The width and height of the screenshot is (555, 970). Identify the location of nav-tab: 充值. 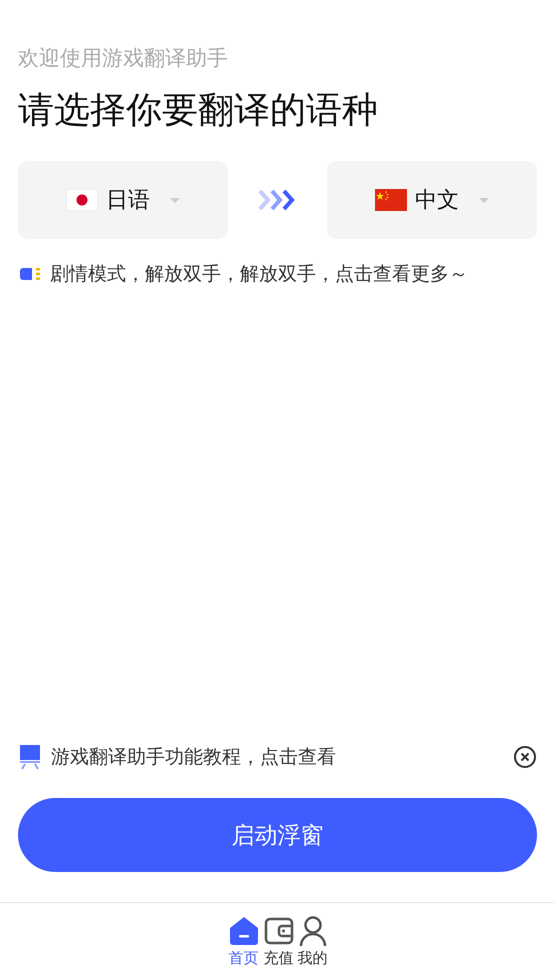
(279, 941).